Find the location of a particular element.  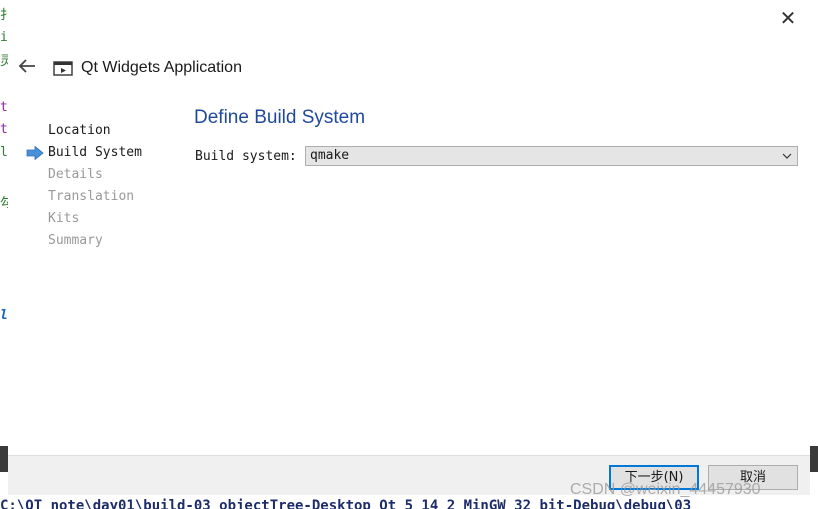

step-label: Kits is located at coordinates (64, 218).